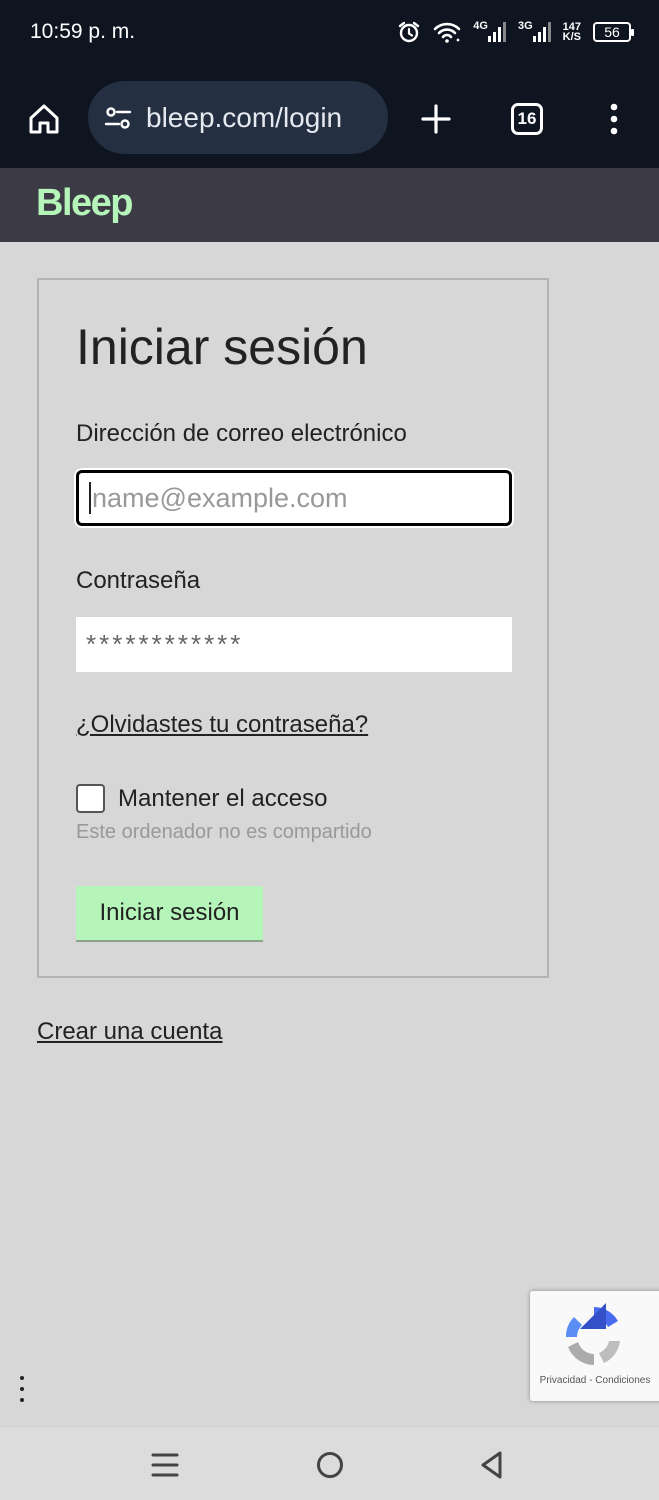 The height and width of the screenshot is (1500, 659). I want to click on page-overflow-menu-icon, so click(22, 1389).